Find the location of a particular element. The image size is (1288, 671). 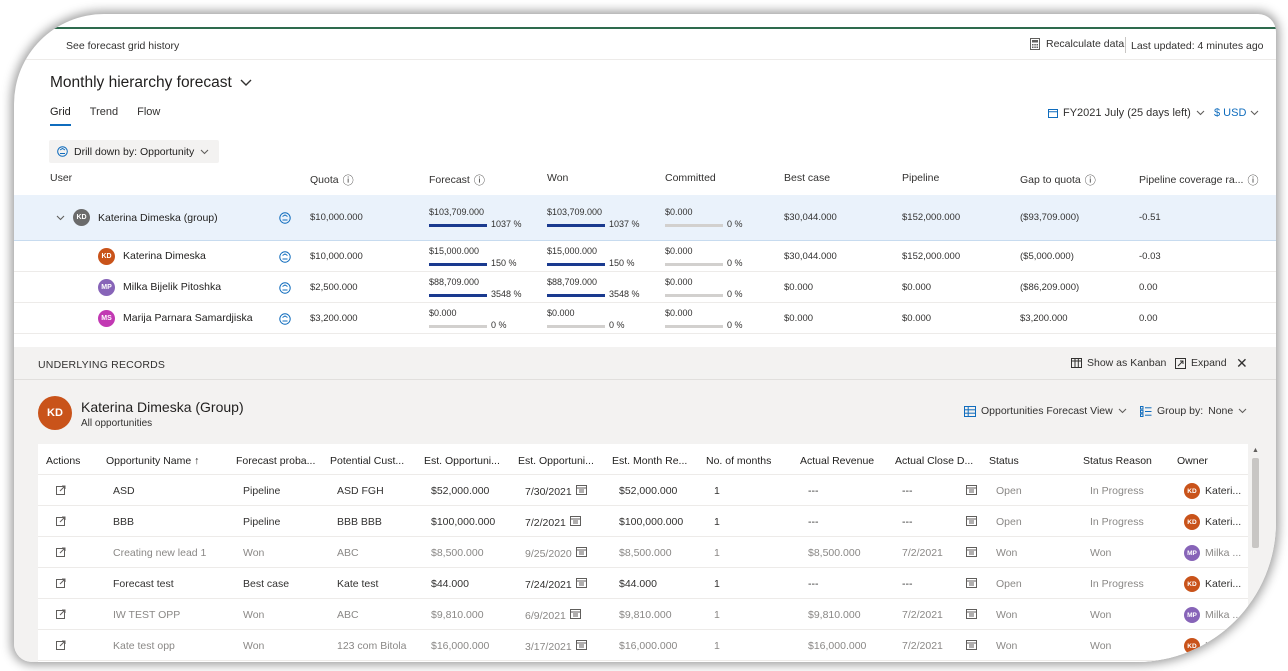

tab-grid: Grid is located at coordinates (60, 116).